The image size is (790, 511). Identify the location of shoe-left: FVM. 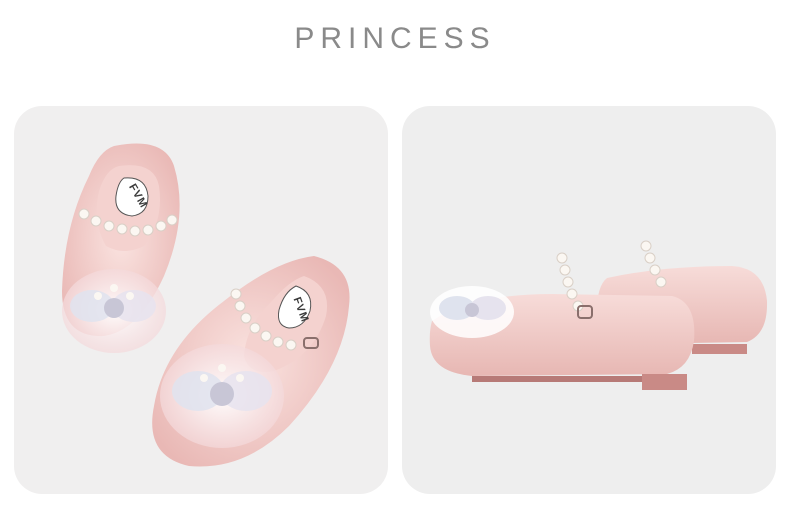
(121, 248).